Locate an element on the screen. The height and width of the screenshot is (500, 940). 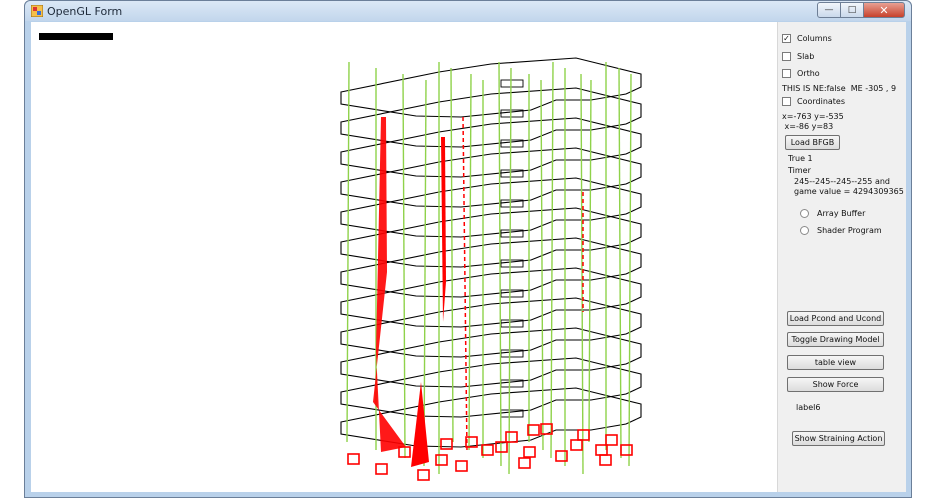
maximize-button: □ is located at coordinates (852, 10).